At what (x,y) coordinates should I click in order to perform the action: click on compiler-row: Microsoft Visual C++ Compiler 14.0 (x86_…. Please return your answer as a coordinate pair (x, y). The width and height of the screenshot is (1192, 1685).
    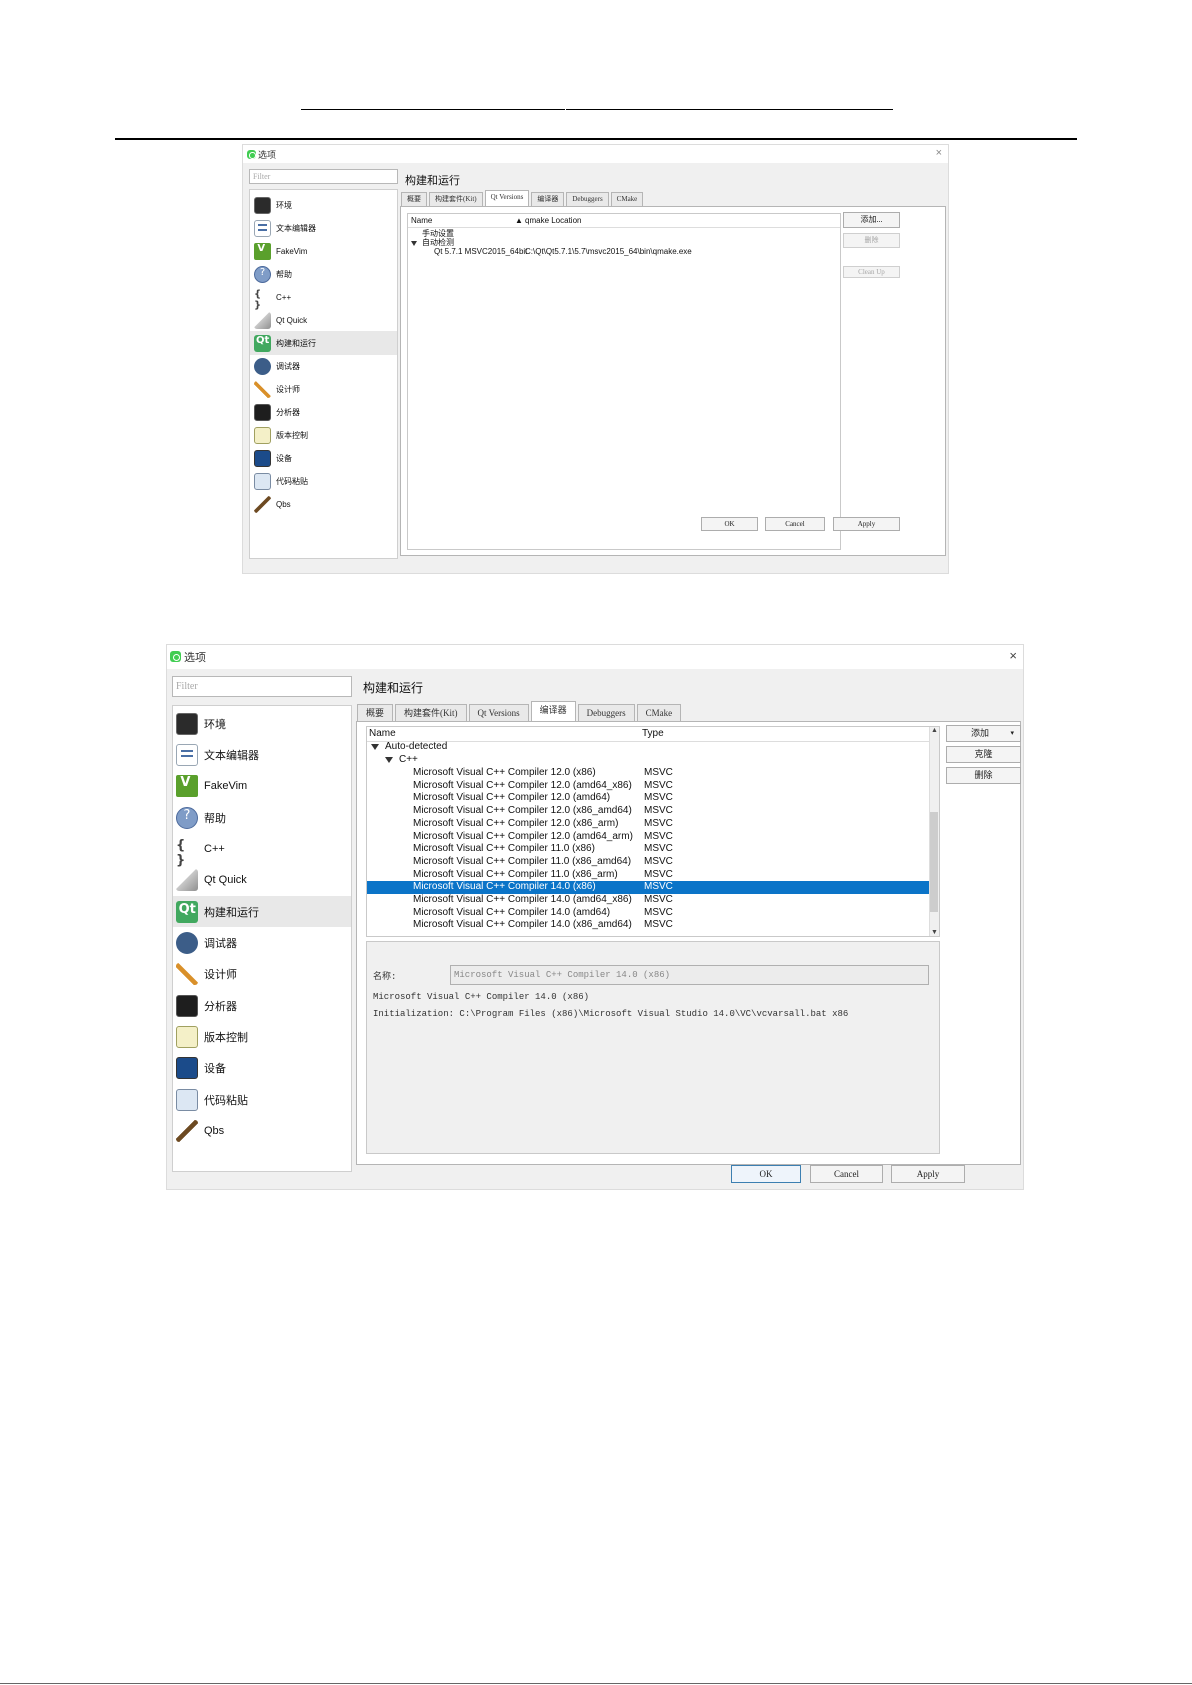
    Looking at the image, I should click on (653, 925).